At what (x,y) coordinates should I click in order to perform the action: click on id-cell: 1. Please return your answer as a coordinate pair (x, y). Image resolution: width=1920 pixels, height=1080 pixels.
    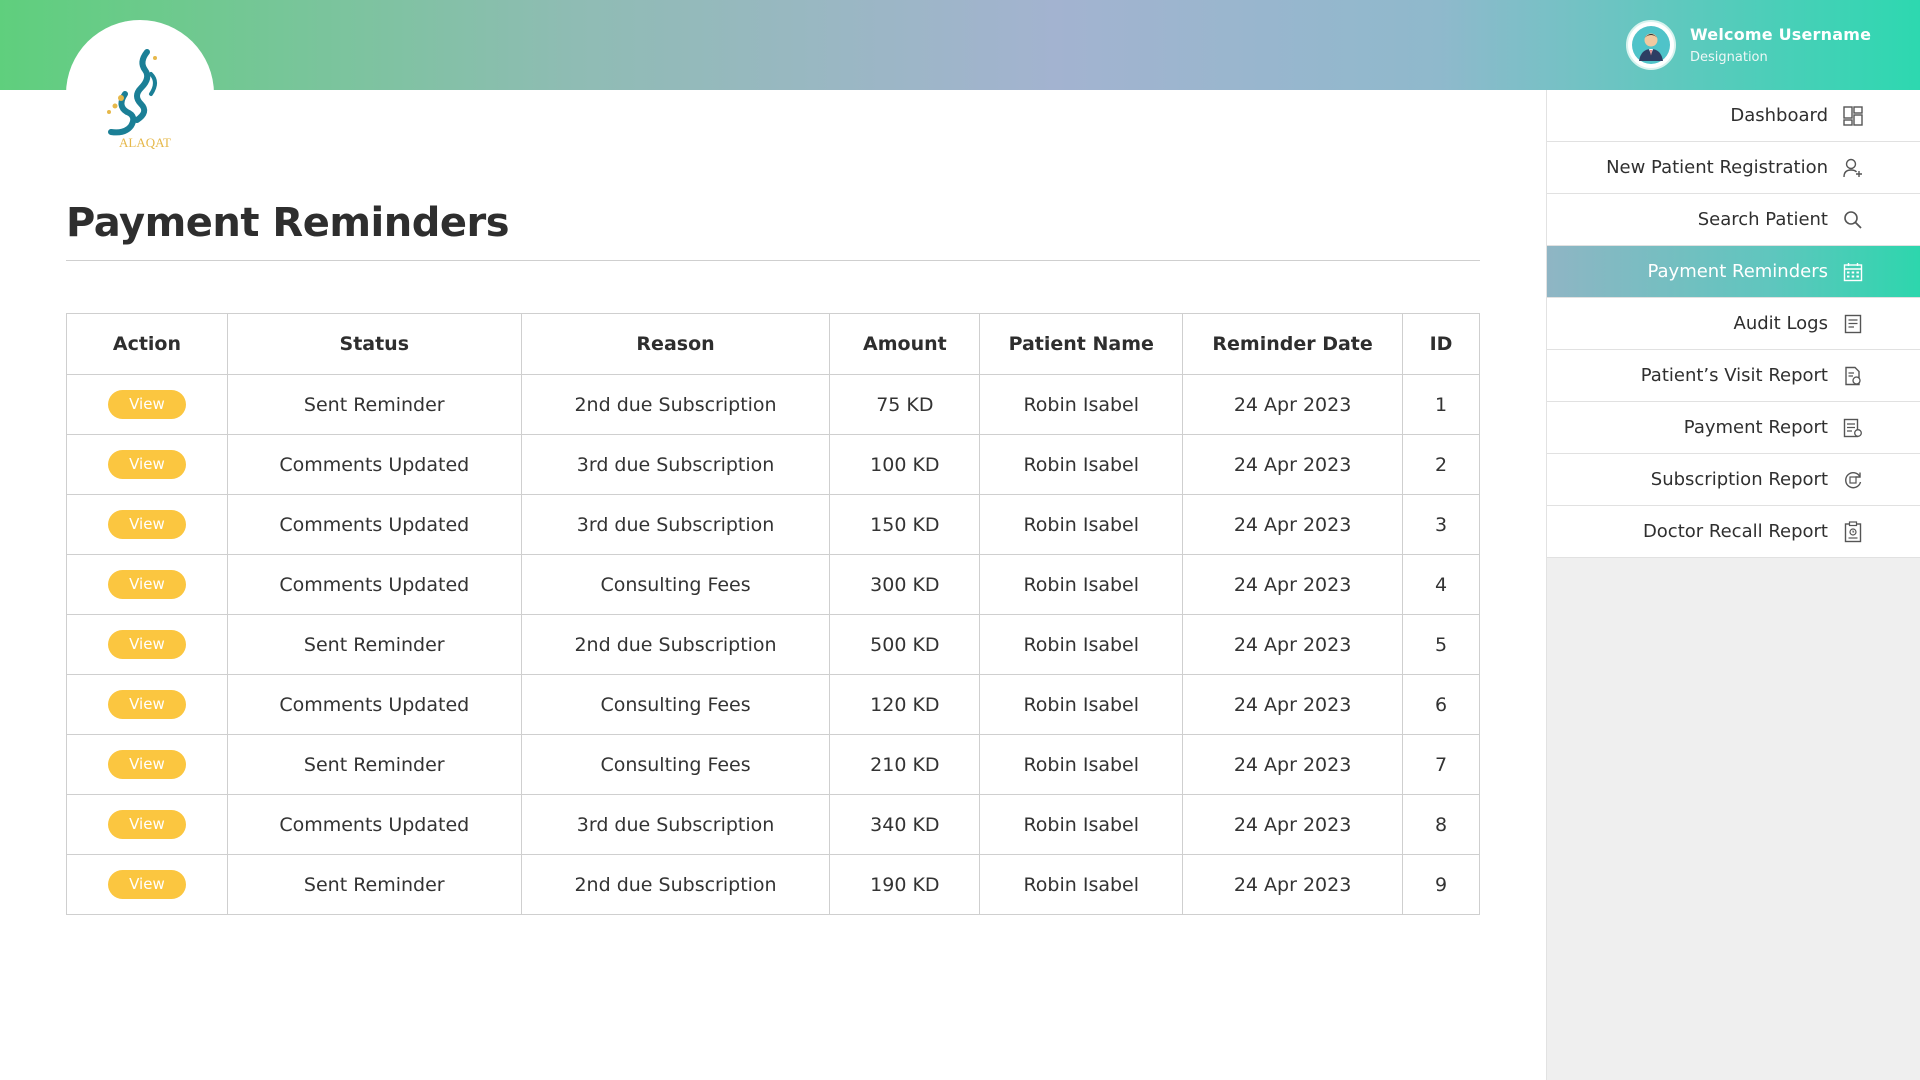
    Looking at the image, I should click on (1441, 404).